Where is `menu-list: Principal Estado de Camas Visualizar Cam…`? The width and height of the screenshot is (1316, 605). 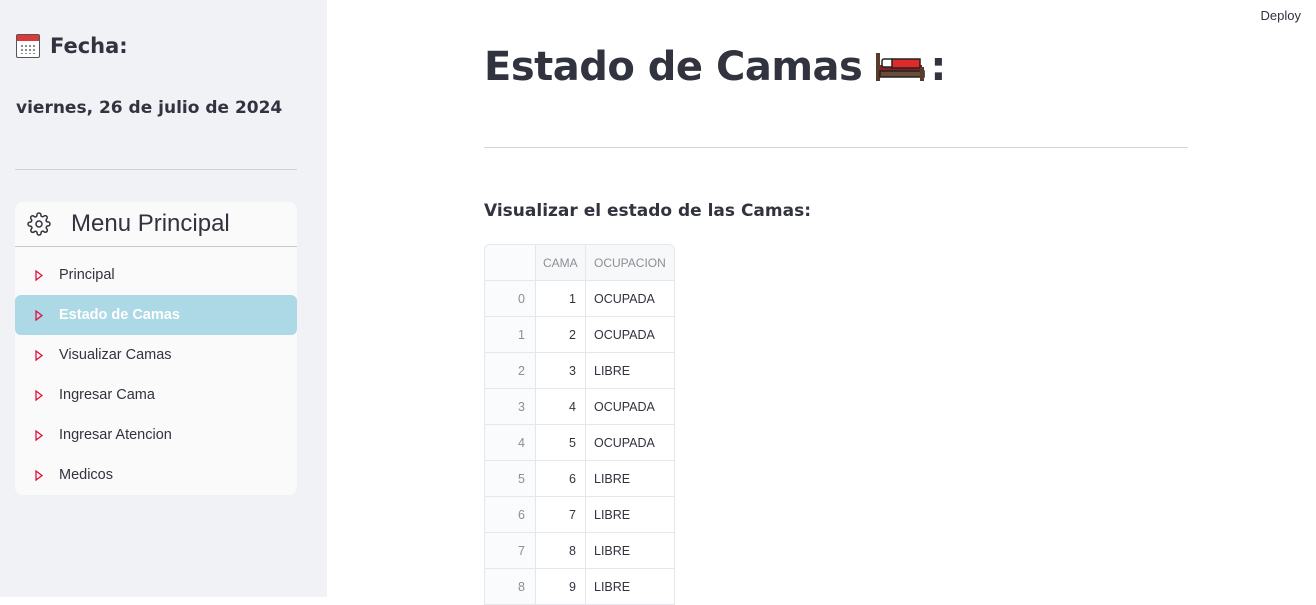
menu-list: Principal Estado de Camas Visualizar Cam… is located at coordinates (156, 371).